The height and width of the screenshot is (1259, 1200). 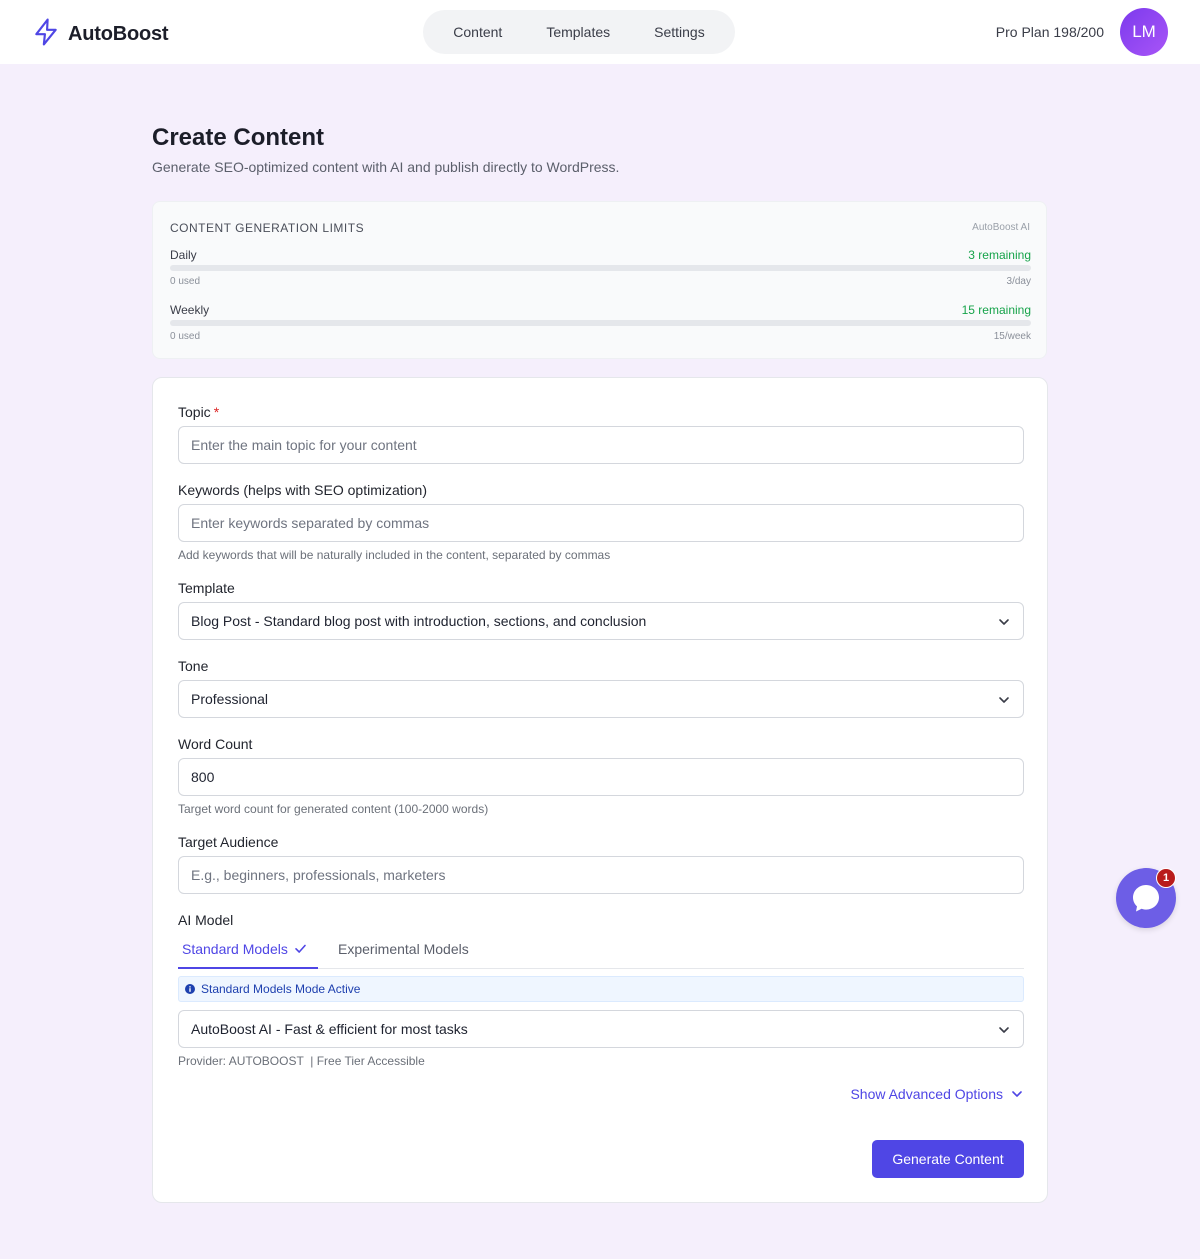 I want to click on tab-experimental-models: Experimental Models, so click(x=403, y=951).